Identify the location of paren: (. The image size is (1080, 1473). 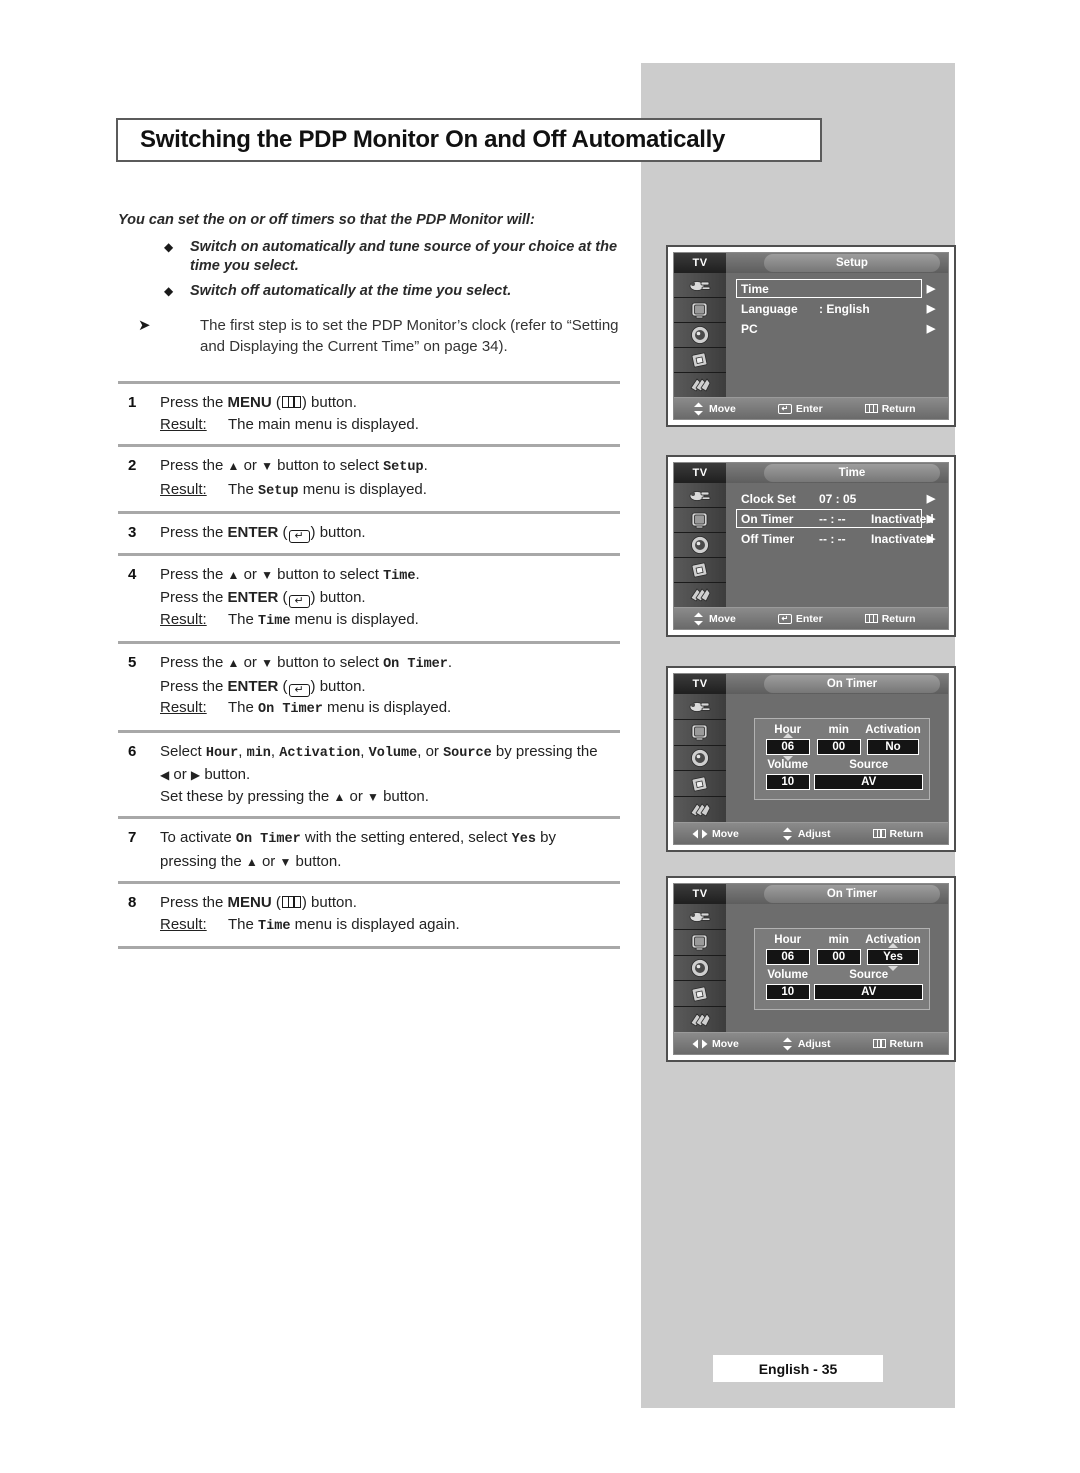
(276, 402).